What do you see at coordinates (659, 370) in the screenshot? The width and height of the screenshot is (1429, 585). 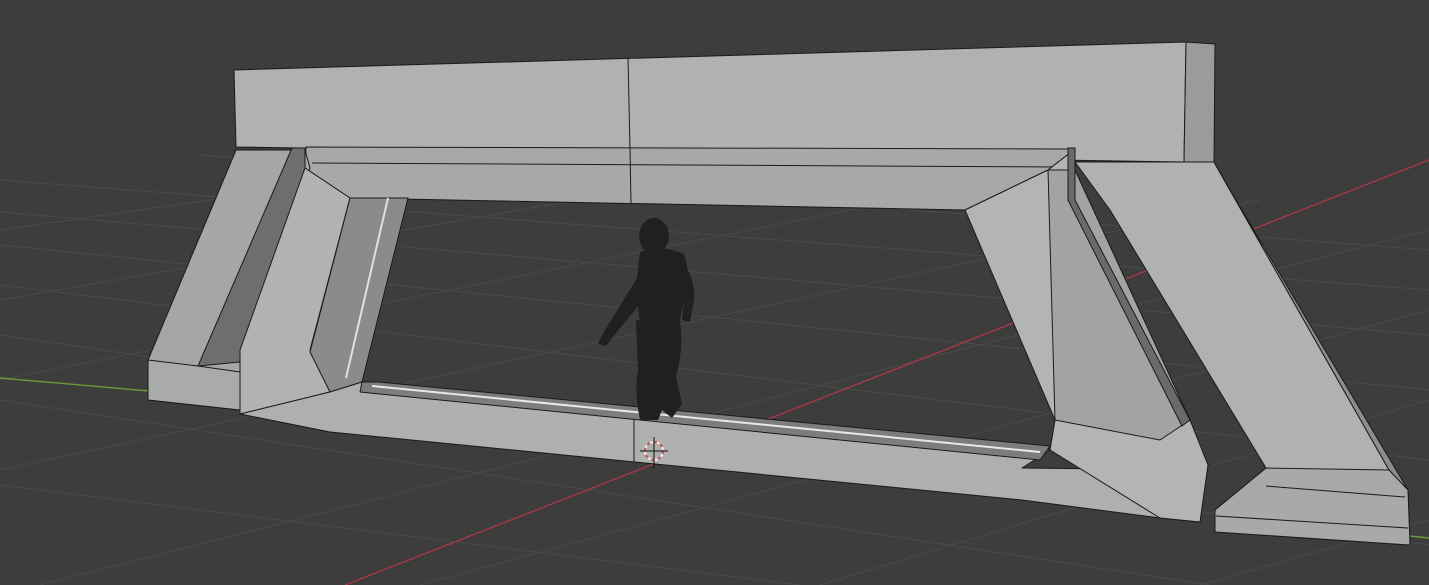 I see `character-legs` at bounding box center [659, 370].